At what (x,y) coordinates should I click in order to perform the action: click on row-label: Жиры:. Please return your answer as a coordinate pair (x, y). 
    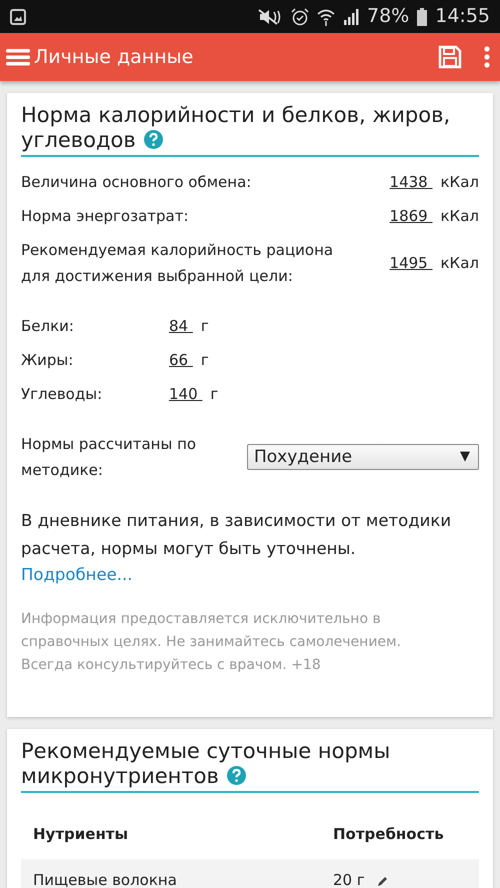
    Looking at the image, I should click on (47, 360).